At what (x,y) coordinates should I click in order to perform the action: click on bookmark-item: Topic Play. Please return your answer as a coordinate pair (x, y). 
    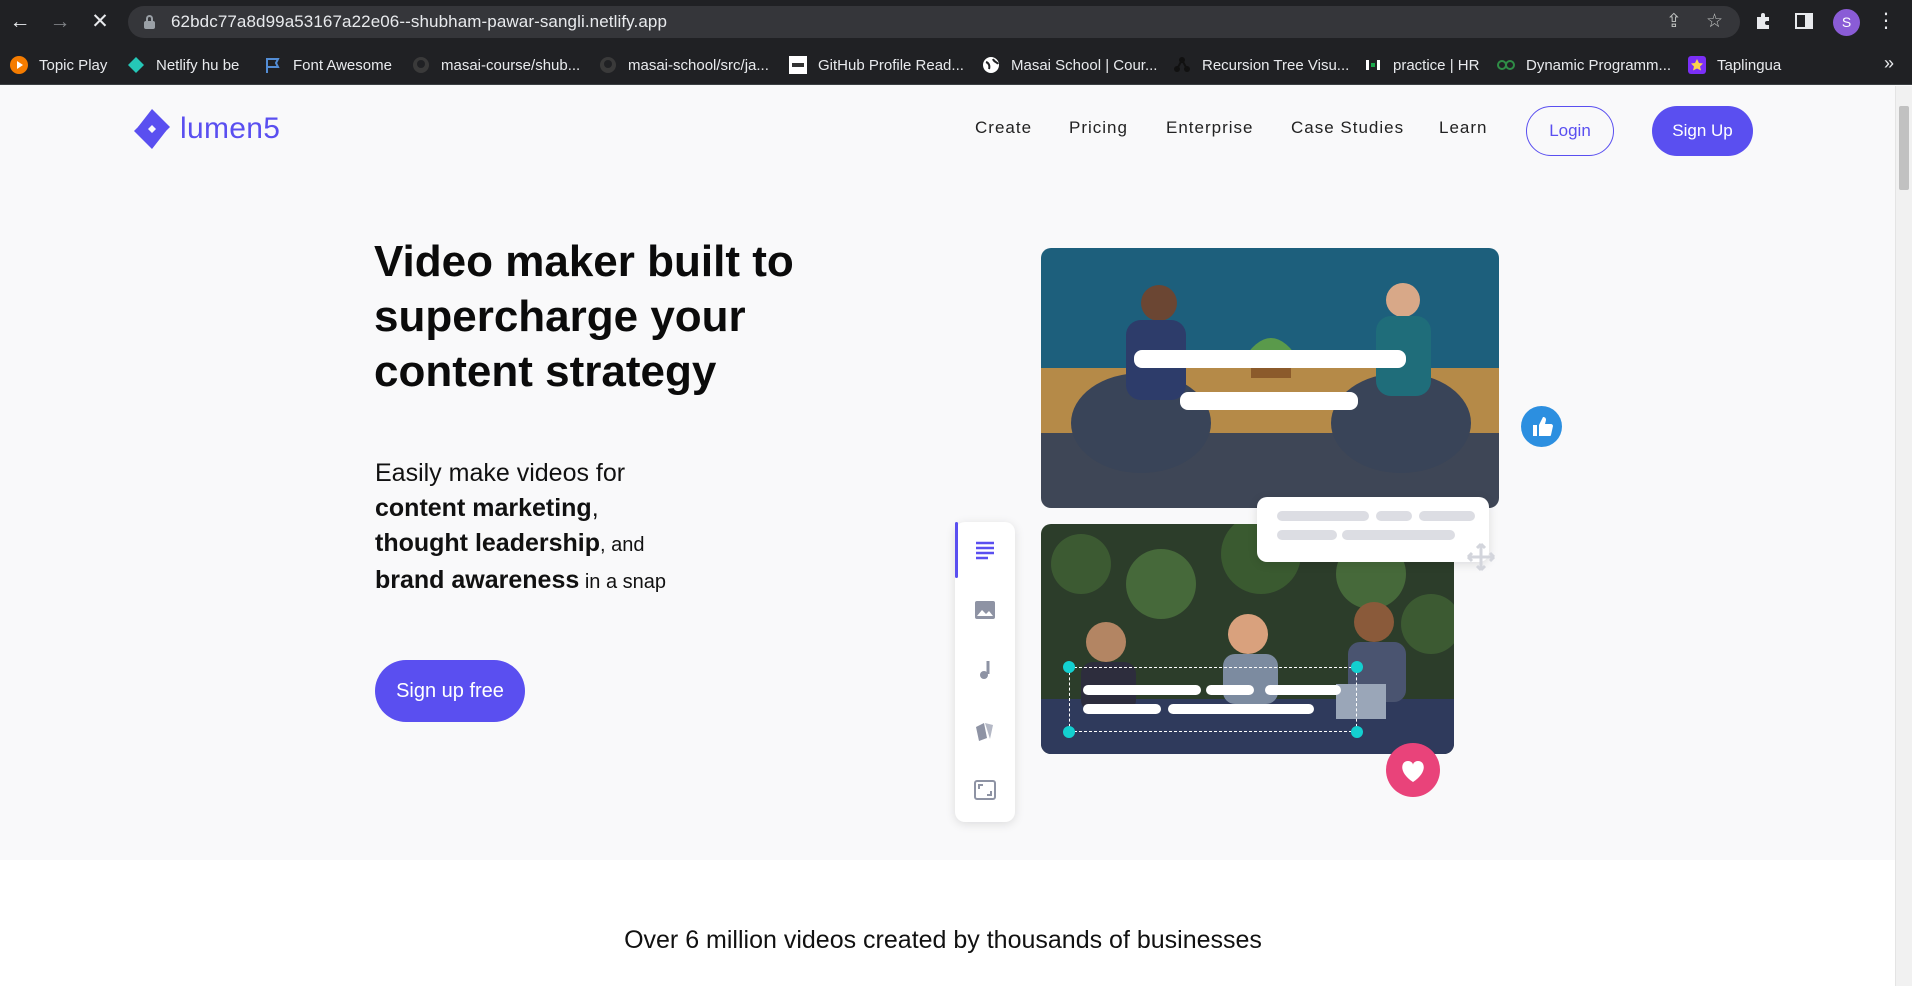
    Looking at the image, I should click on (58, 65).